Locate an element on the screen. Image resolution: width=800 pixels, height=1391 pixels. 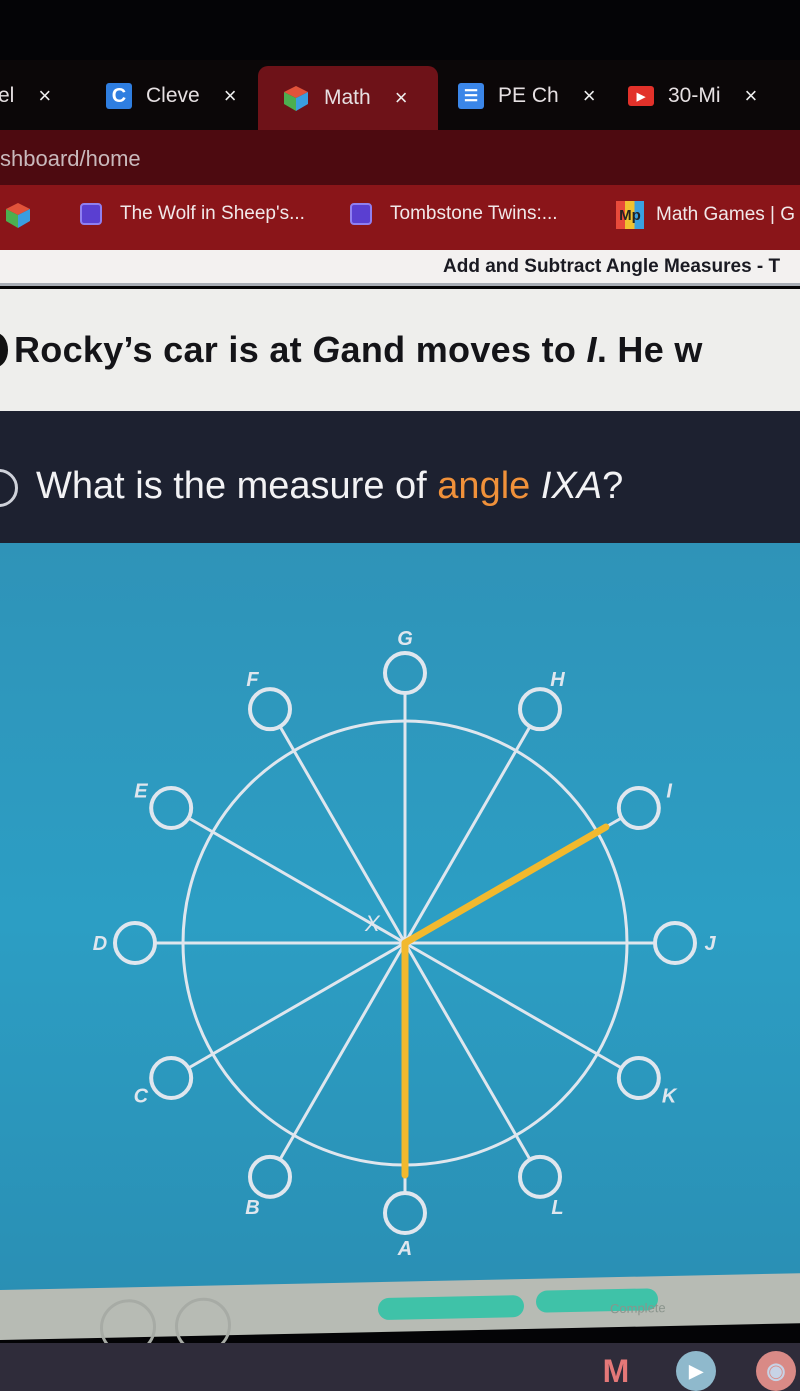
spoke-b is located at coordinates (342, 1051).